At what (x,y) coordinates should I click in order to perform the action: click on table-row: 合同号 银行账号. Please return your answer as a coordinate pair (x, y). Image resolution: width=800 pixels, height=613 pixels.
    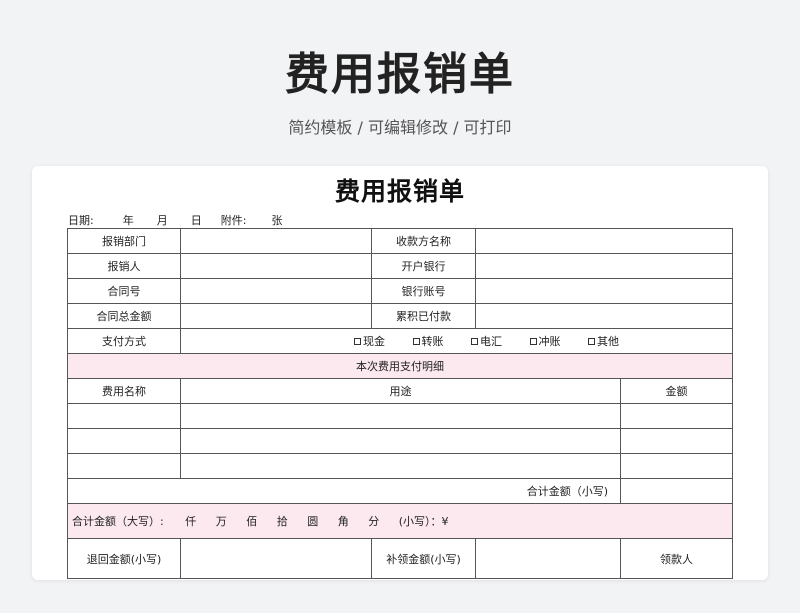
    Looking at the image, I should click on (400, 291).